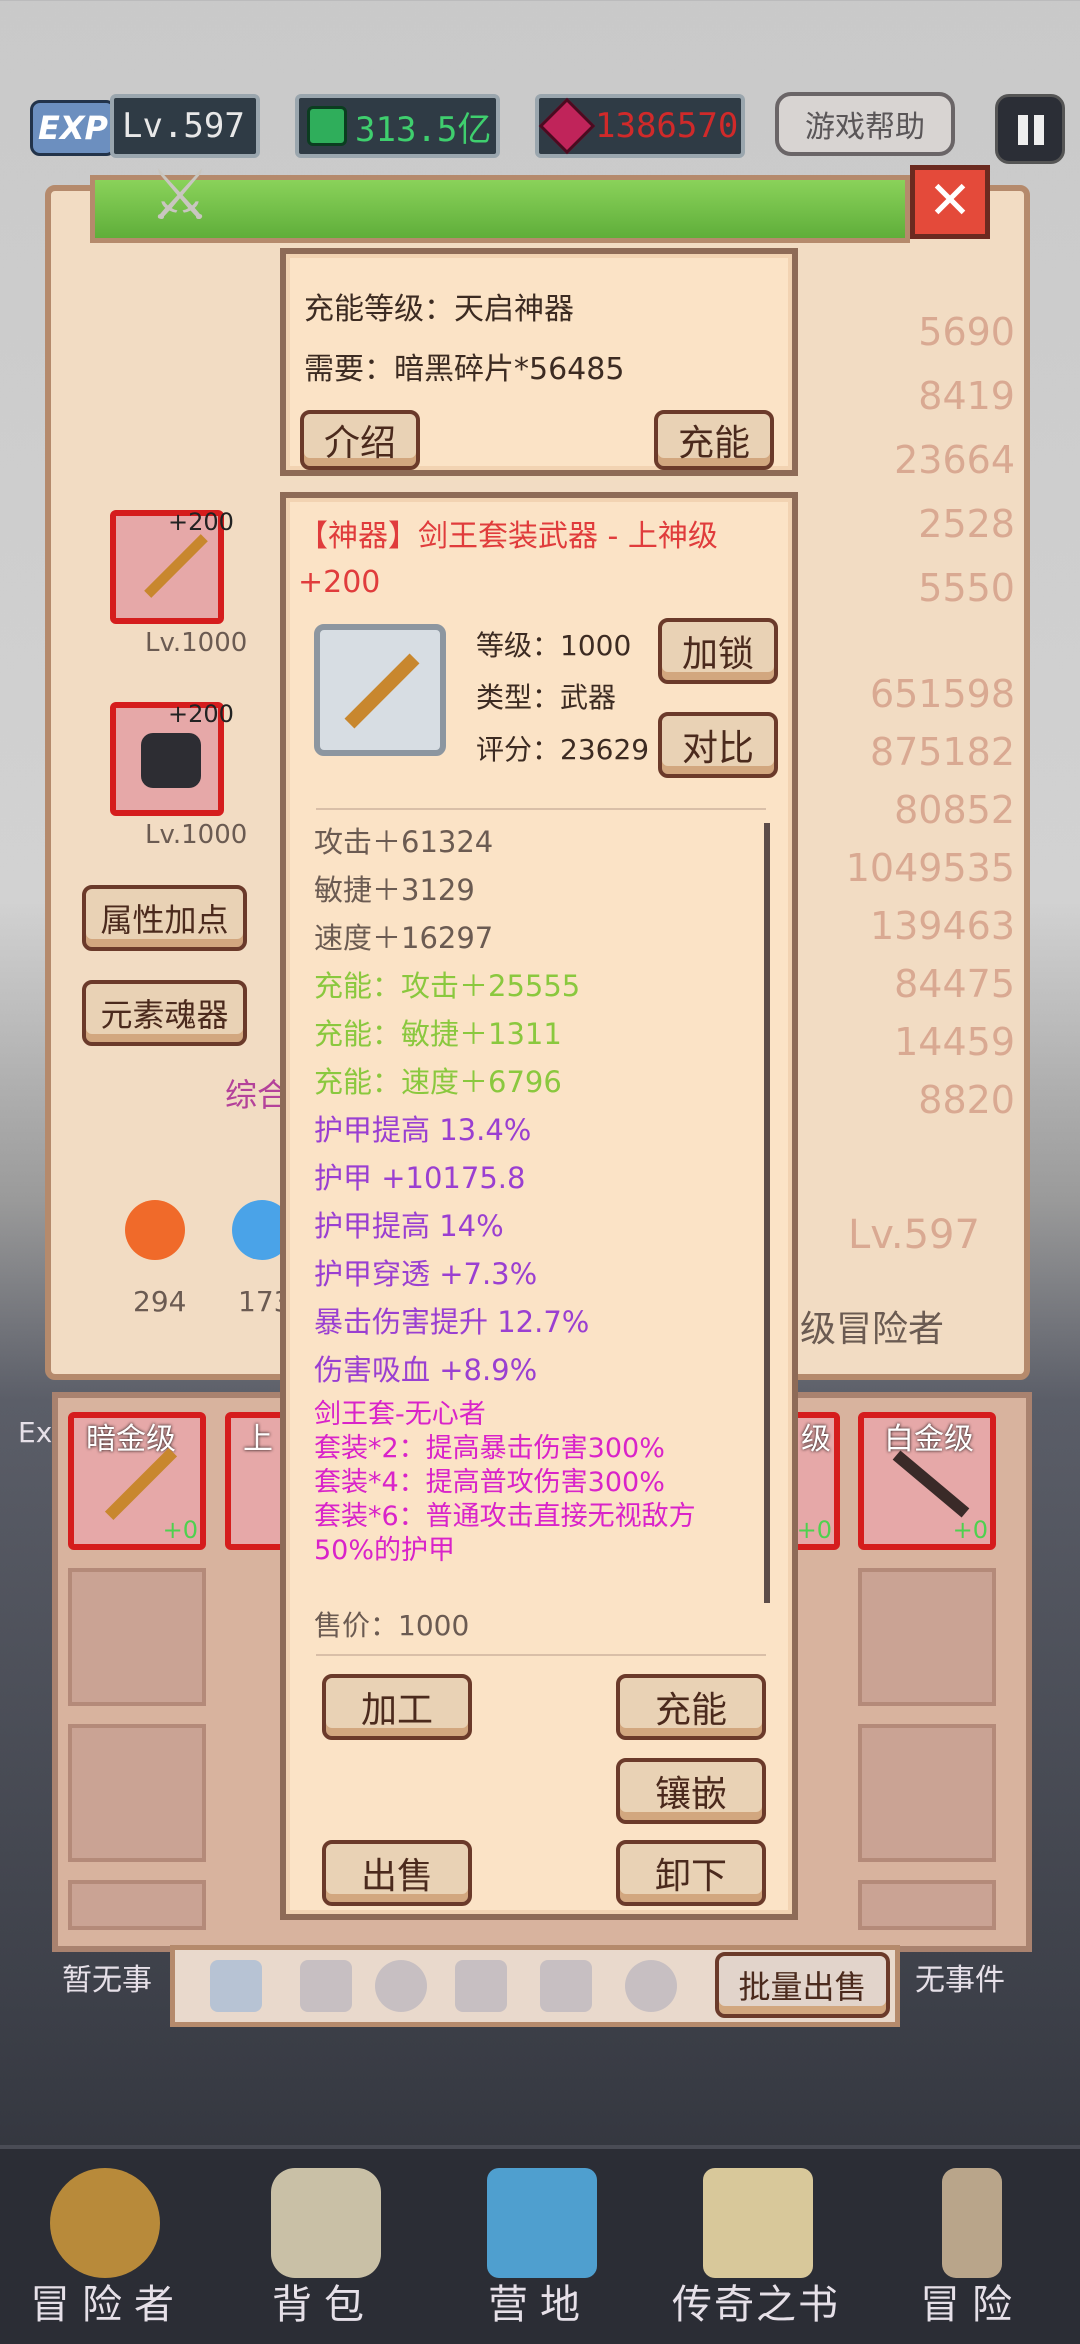 This screenshot has height=2344, width=1080. What do you see at coordinates (397, 126) in the screenshot?
I see `gem-counter: 313.5亿` at bounding box center [397, 126].